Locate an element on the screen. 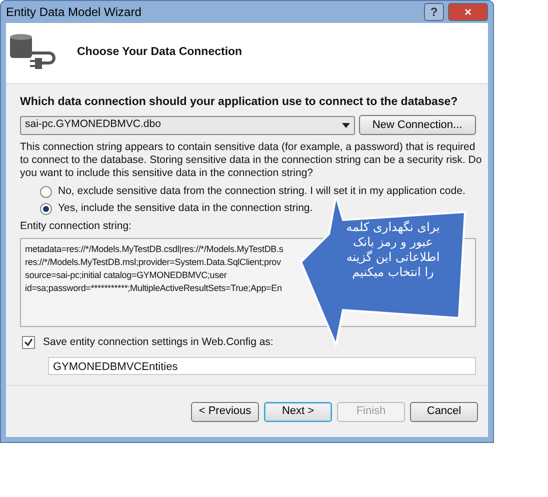  close-button: × is located at coordinates (468, 12).